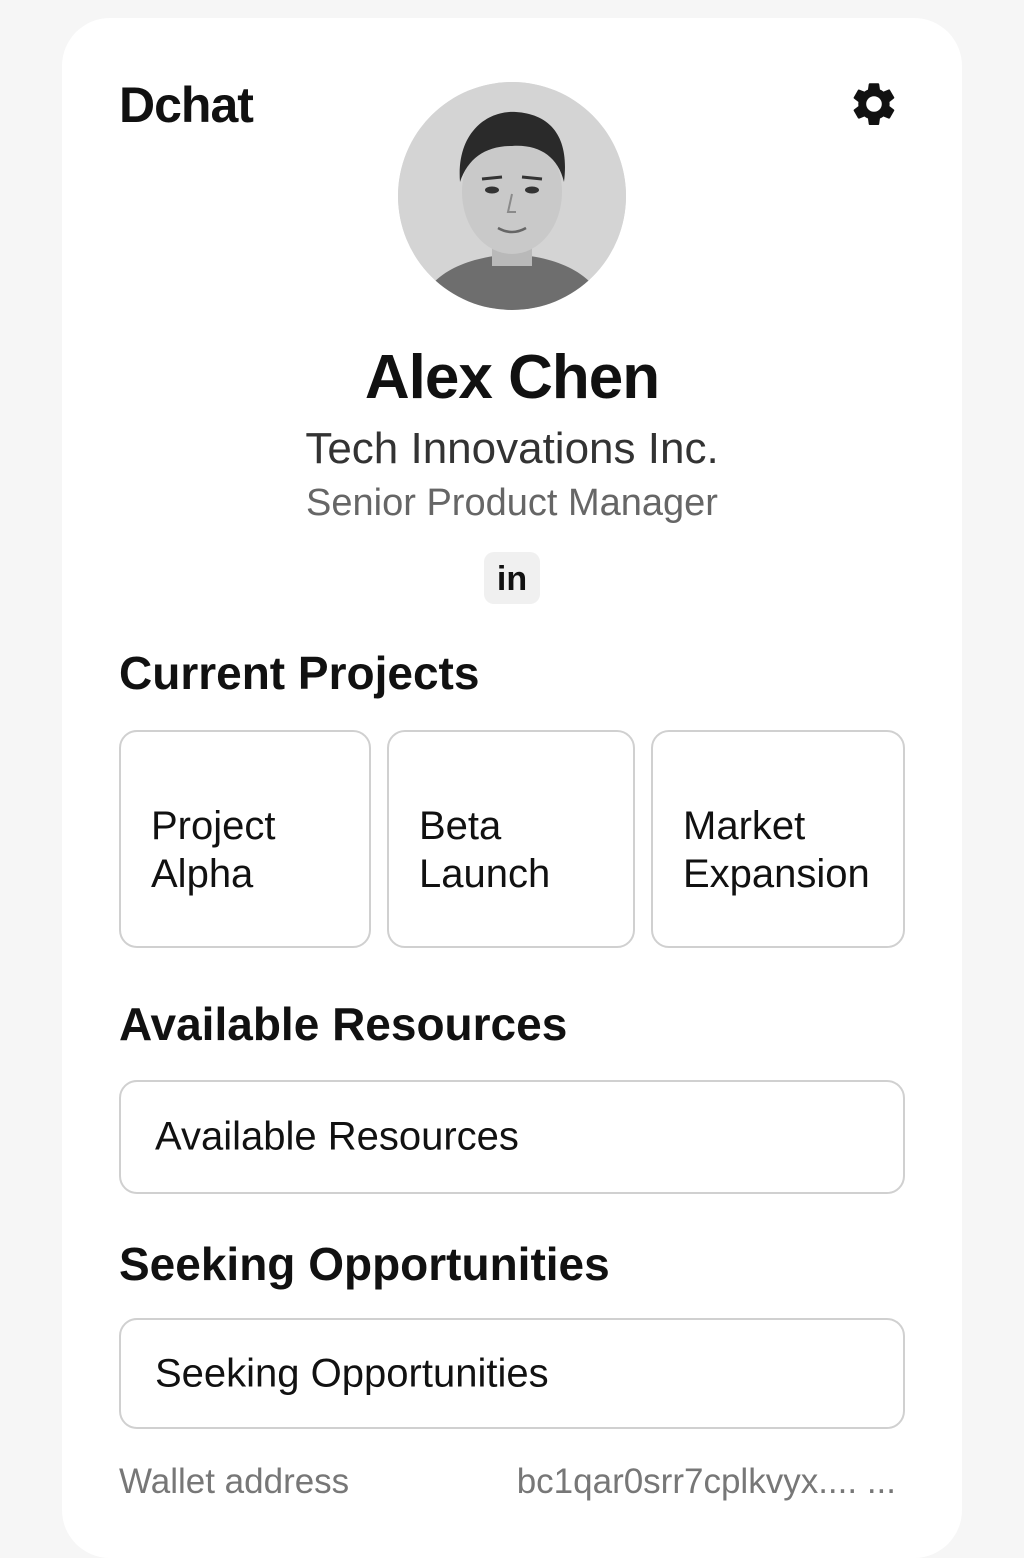 The height and width of the screenshot is (1558, 1024). What do you see at coordinates (186, 105) in the screenshot?
I see `app-name: Dchat` at bounding box center [186, 105].